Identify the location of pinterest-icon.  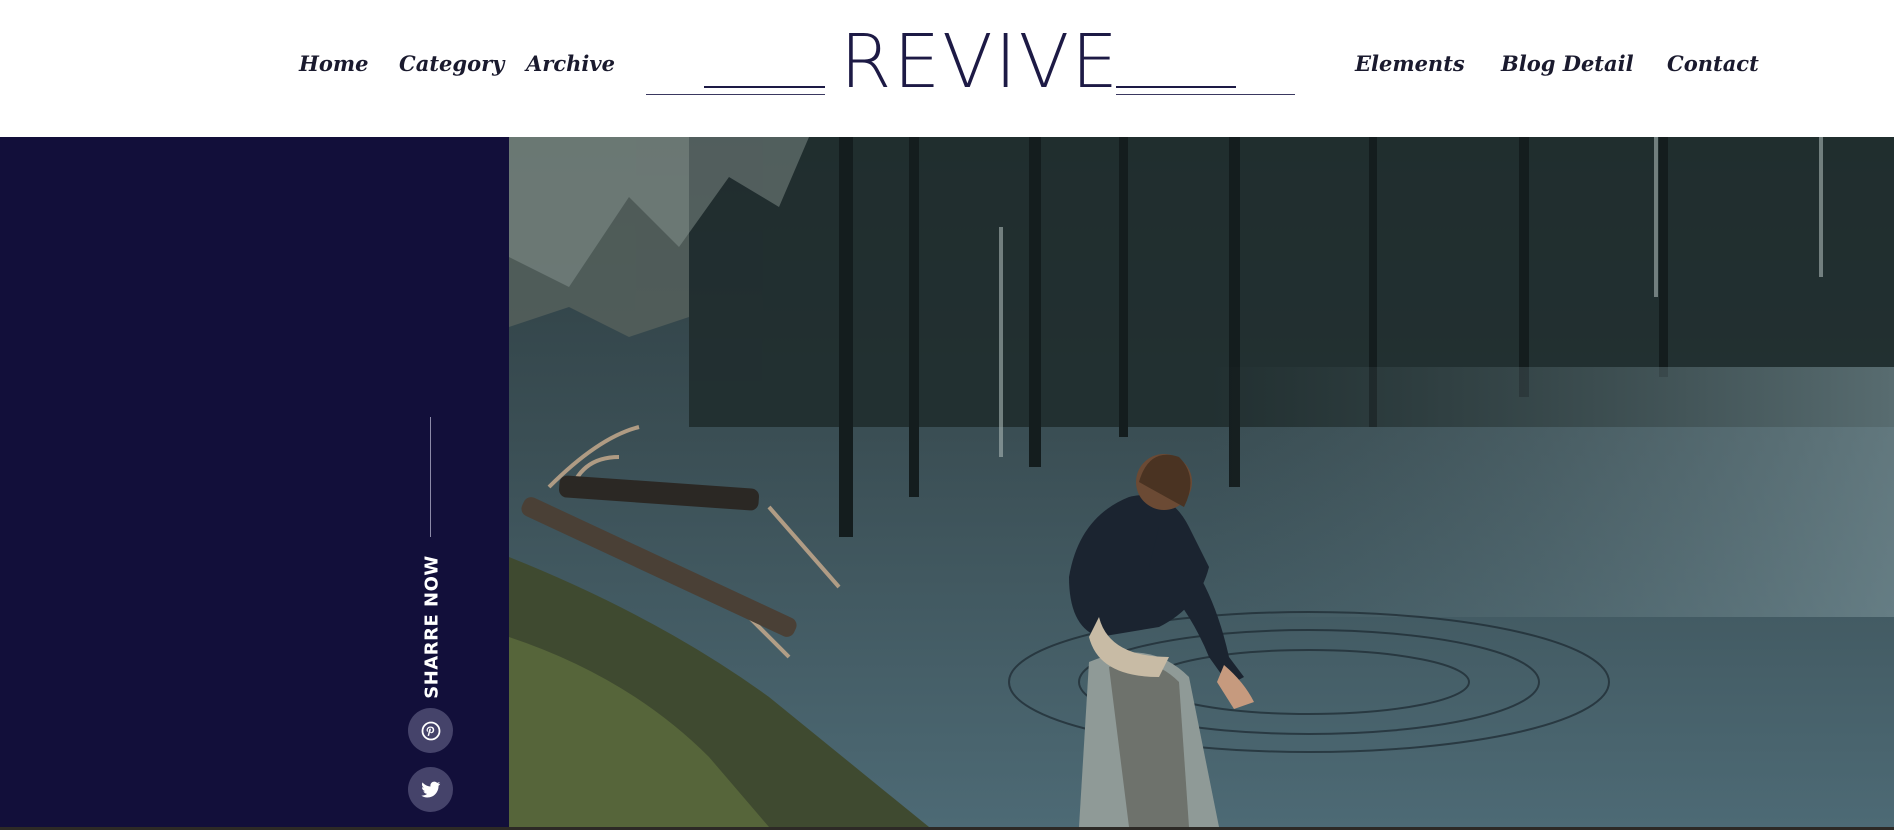
(430, 730).